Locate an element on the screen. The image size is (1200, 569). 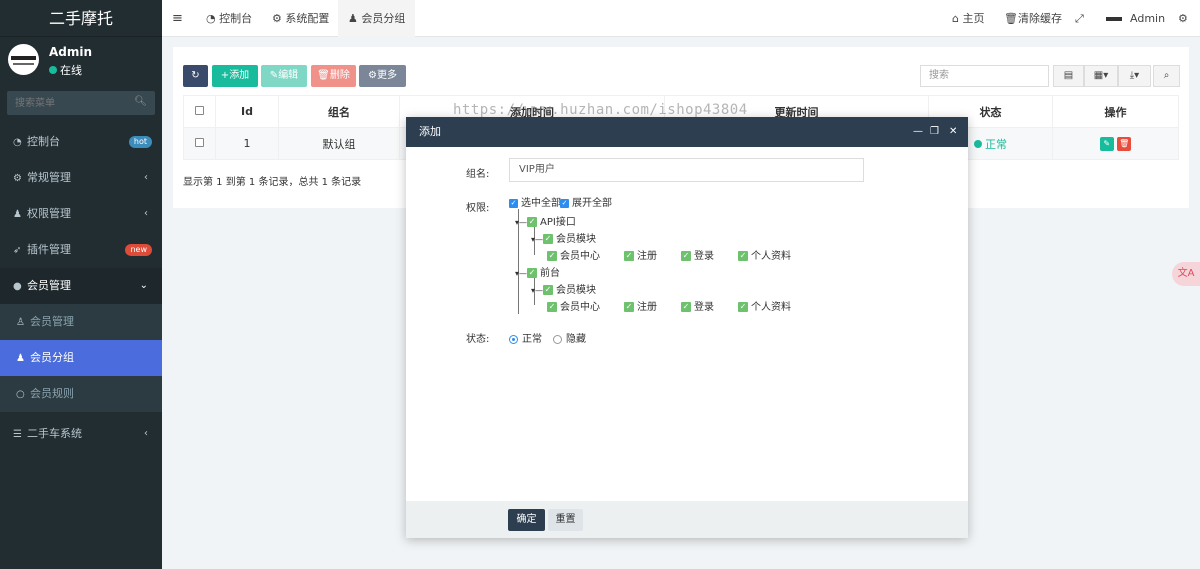
nav-clear-cache: 🗑︎清除缓存 is located at coordinates (1033, 18).